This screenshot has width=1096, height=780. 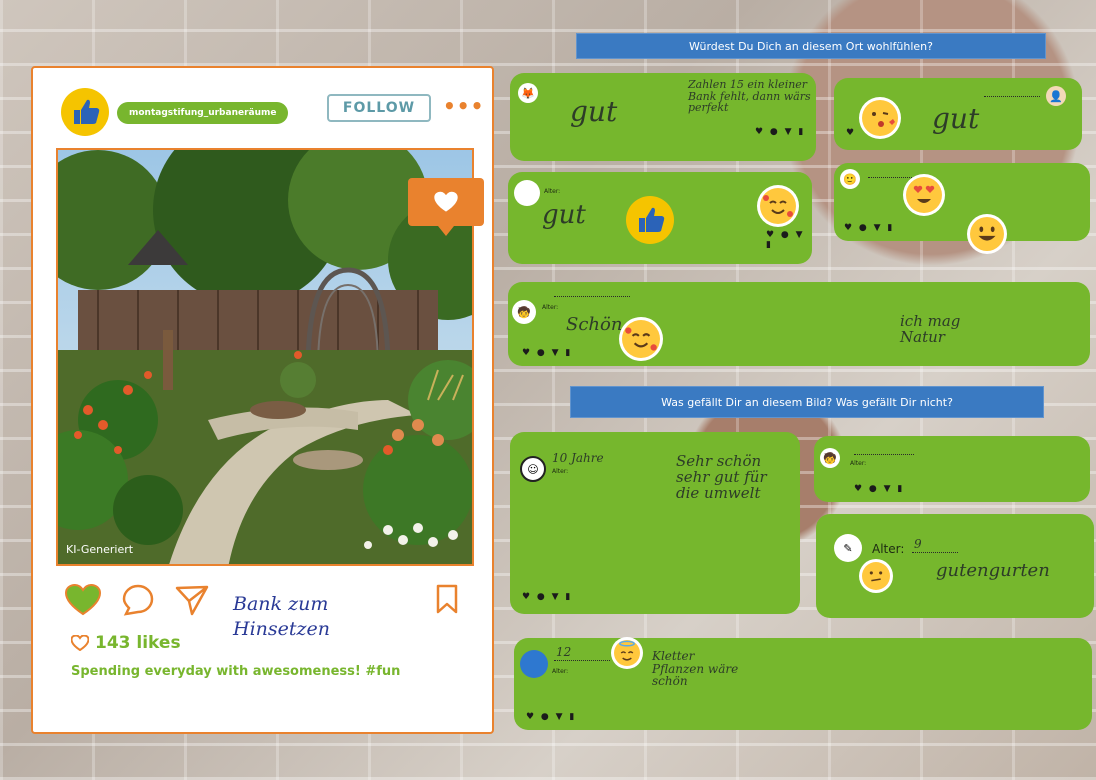 What do you see at coordinates (627, 653) in the screenshot?
I see `halo-emoji-icon` at bounding box center [627, 653].